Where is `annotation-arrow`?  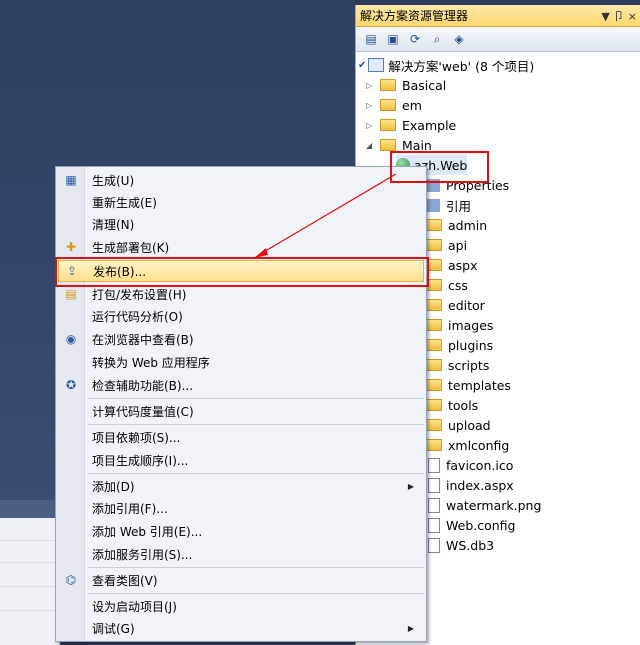 annotation-arrow is located at coordinates (325, 215).